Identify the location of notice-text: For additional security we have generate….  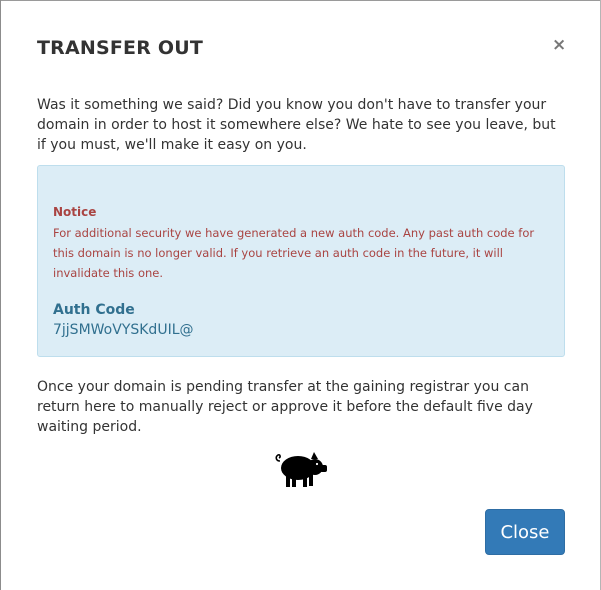
(294, 253).